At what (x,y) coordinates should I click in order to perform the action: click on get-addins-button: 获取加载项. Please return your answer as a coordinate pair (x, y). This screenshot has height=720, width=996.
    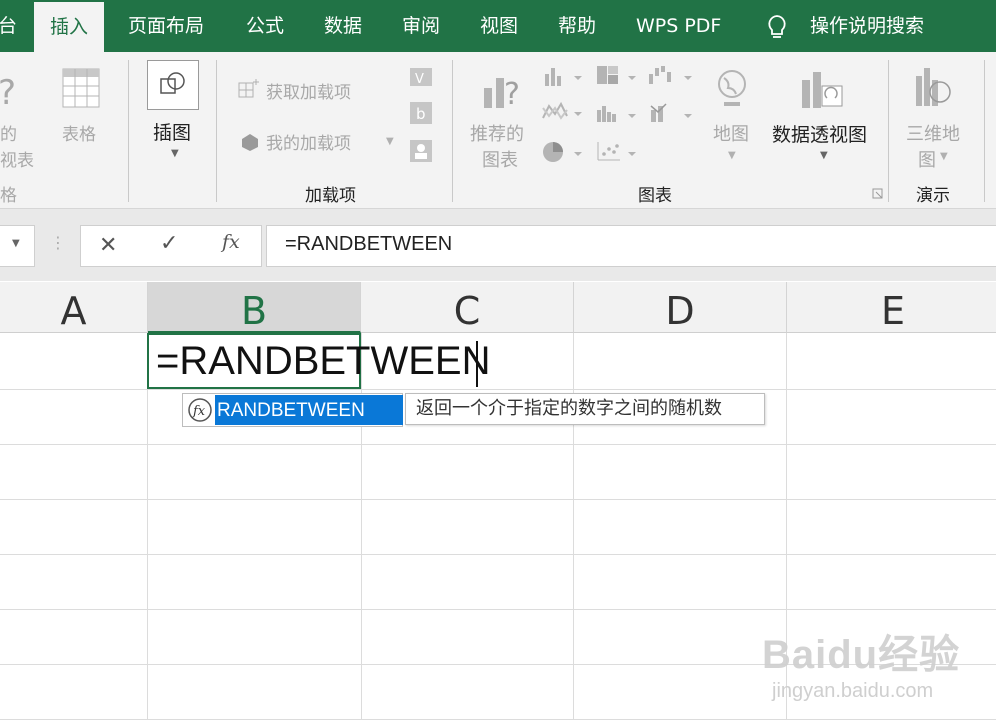
    Looking at the image, I should click on (308, 90).